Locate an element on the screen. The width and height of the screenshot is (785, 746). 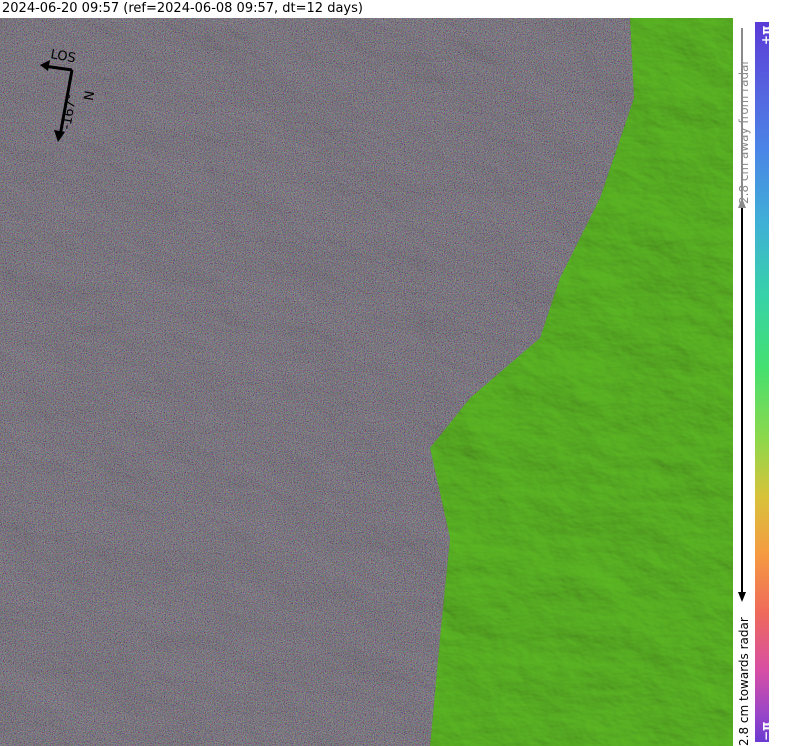
colorbar-bottom-label: −π is located at coordinates (766, 731).